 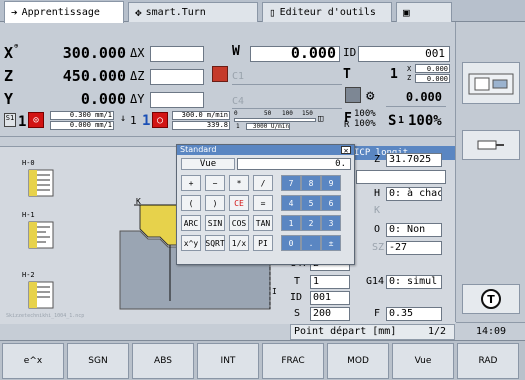 I want to click on page-indicator: 1/2, so click(x=437, y=331).